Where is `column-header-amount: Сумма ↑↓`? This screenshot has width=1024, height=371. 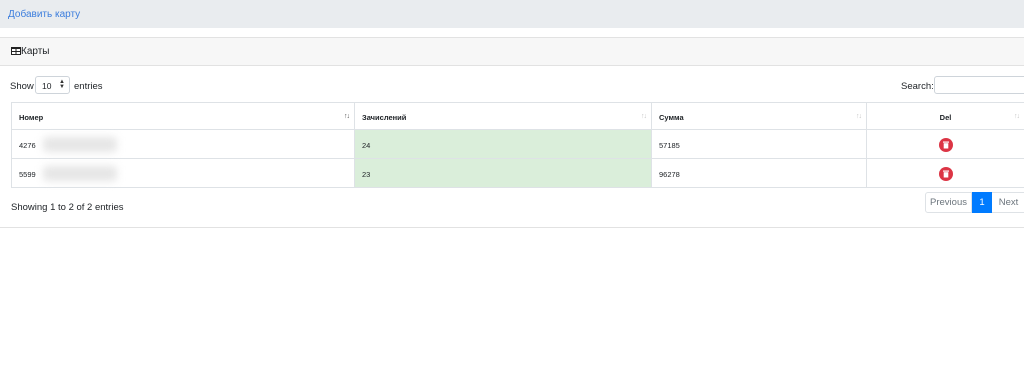
column-header-amount: Сумма ↑↓ is located at coordinates (758, 116).